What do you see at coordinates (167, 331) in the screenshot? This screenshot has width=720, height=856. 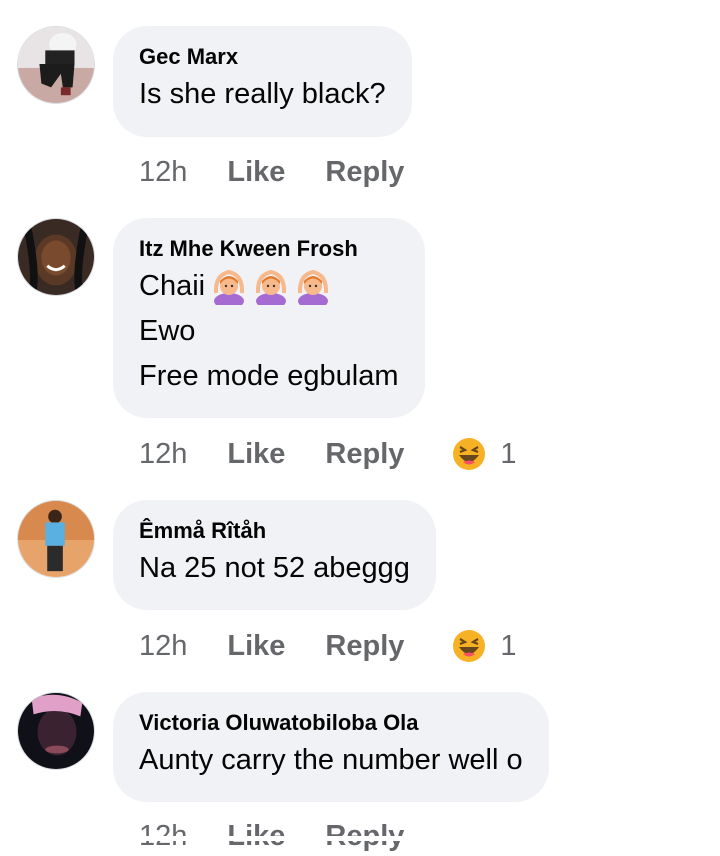 I see `comment-text: Ewo` at bounding box center [167, 331].